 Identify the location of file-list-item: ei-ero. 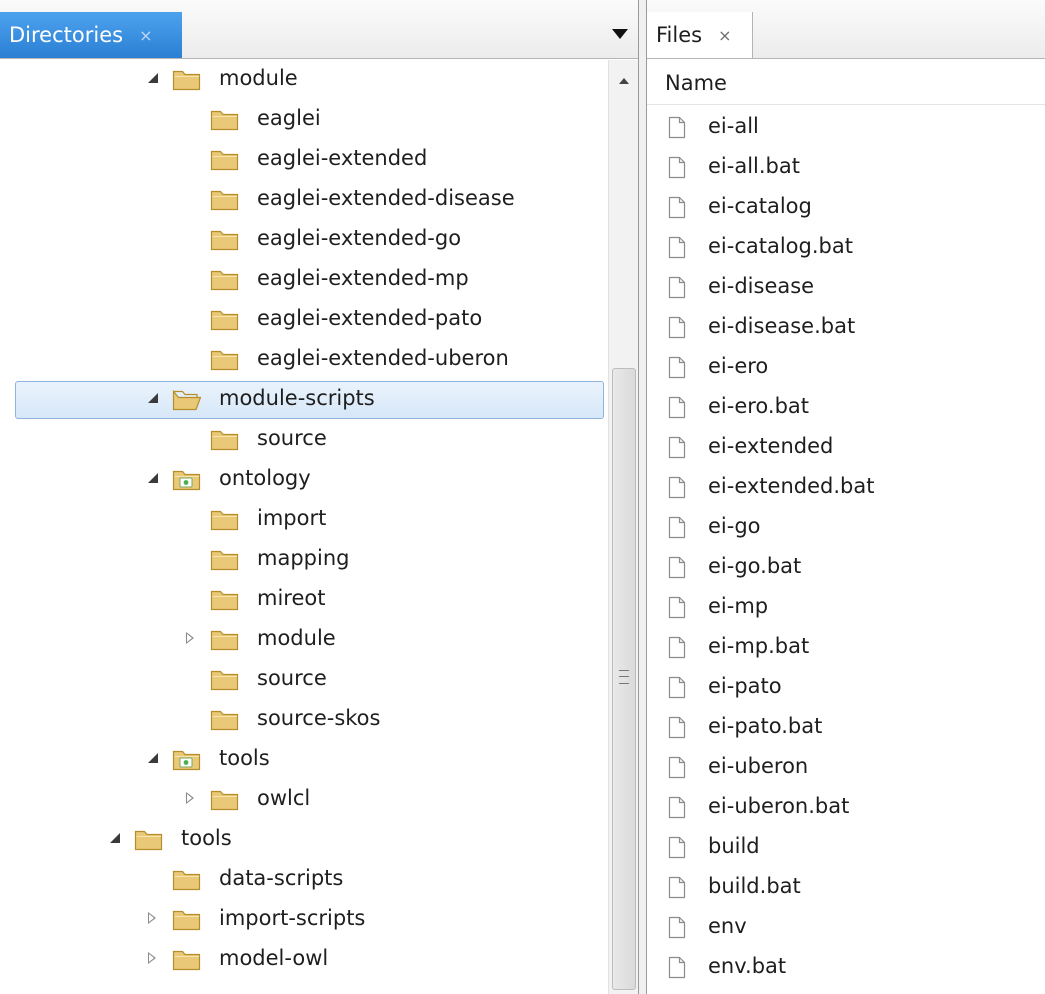
(846, 368).